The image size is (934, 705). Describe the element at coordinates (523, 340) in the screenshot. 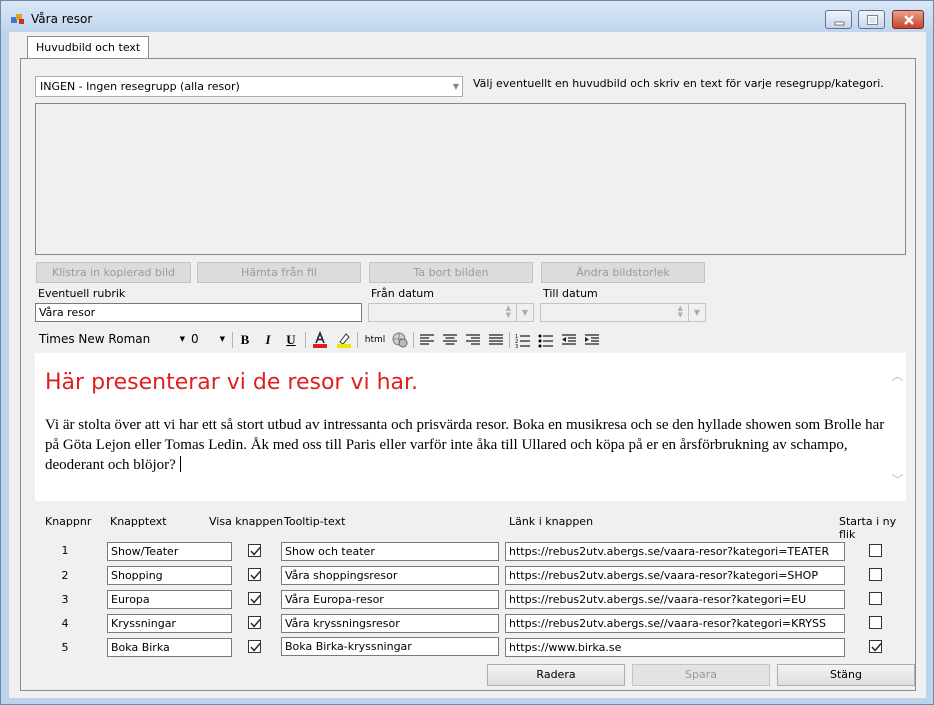

I see `numbered-list-button: 123` at that location.